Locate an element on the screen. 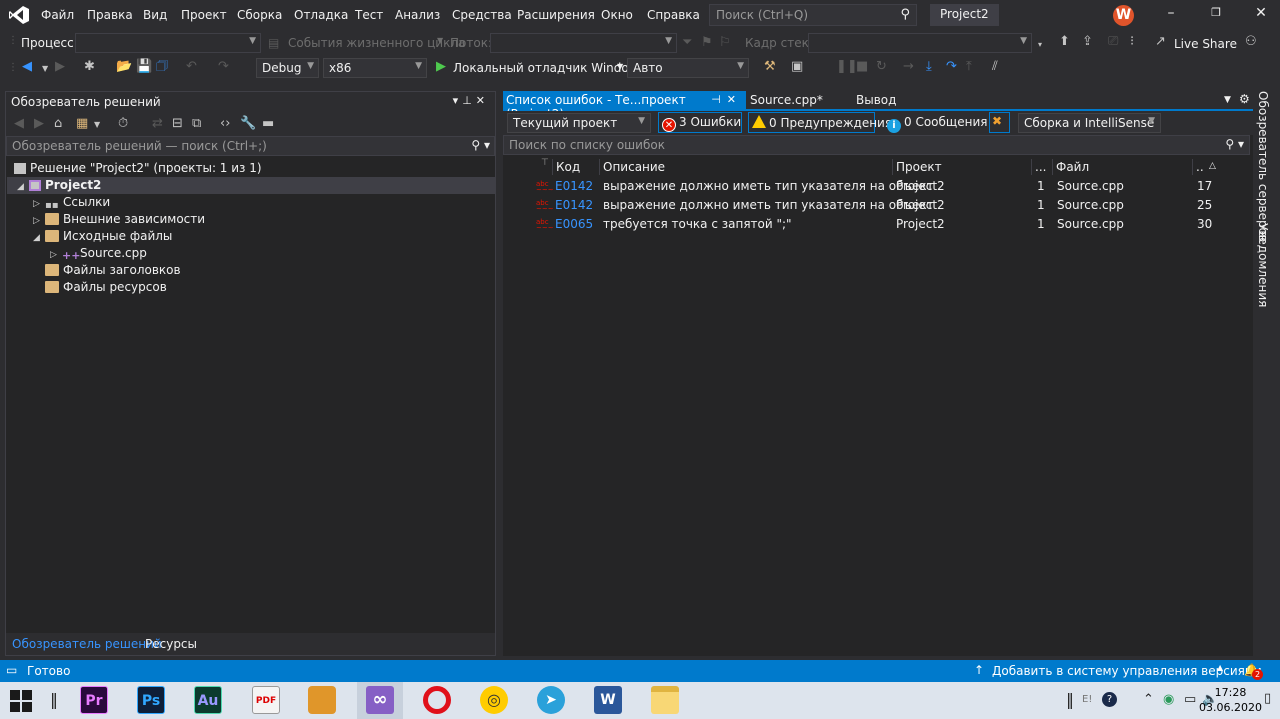  thread-combo: ▼ is located at coordinates (583, 43).